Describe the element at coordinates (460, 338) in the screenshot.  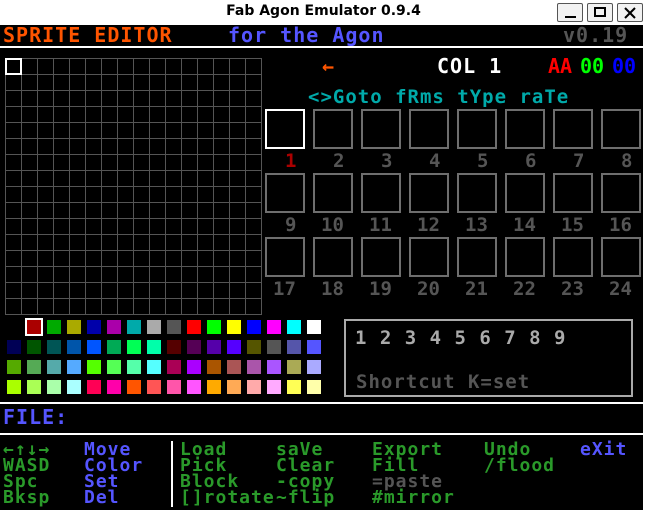
I see `shortcut-digits: 1 2 3 4 5 6 7 8 9` at that location.